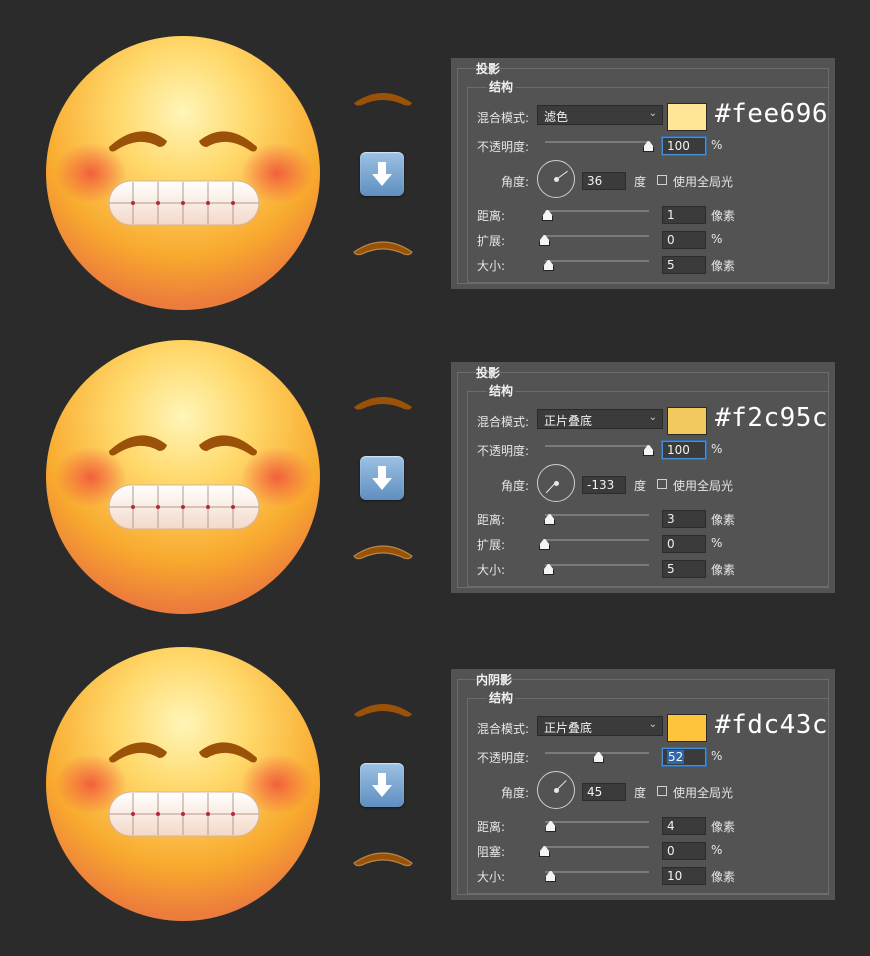  Describe the element at coordinates (604, 792) in the screenshot. I see `angle-input: 45` at that location.